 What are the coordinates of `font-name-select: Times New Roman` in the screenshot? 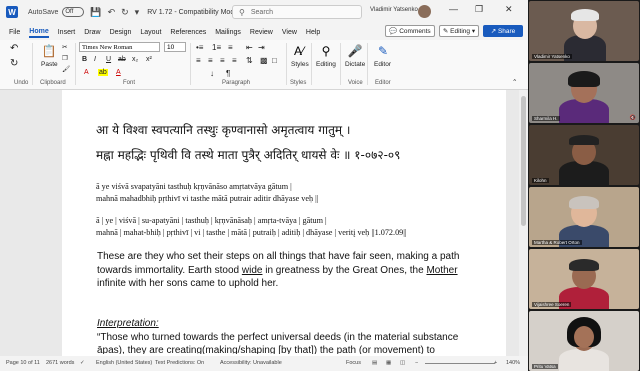 It's located at (119, 47).